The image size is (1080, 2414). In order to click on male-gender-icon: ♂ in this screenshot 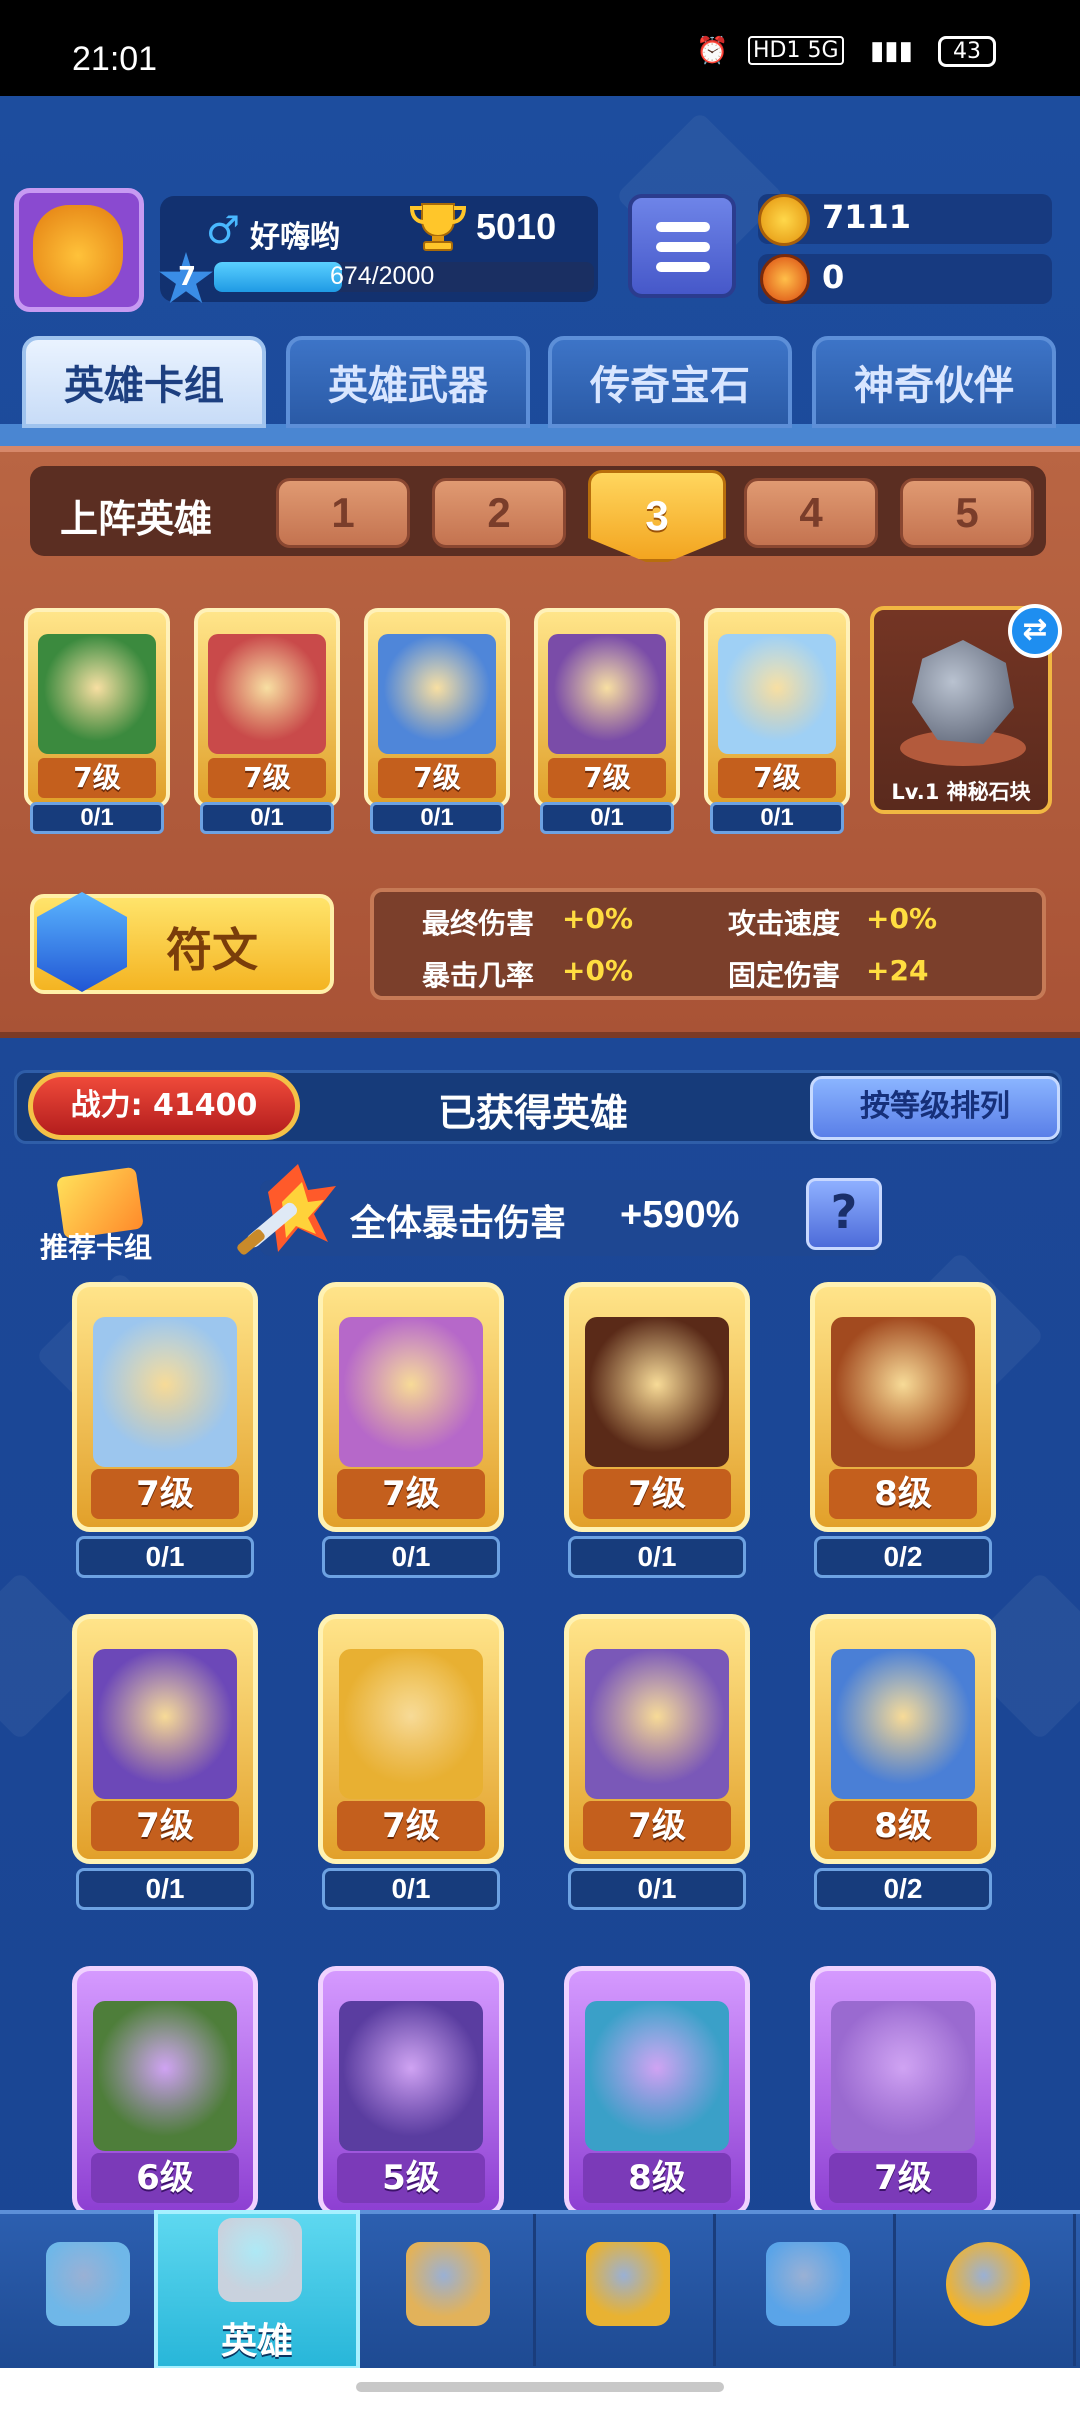, I will do `click(223, 230)`.